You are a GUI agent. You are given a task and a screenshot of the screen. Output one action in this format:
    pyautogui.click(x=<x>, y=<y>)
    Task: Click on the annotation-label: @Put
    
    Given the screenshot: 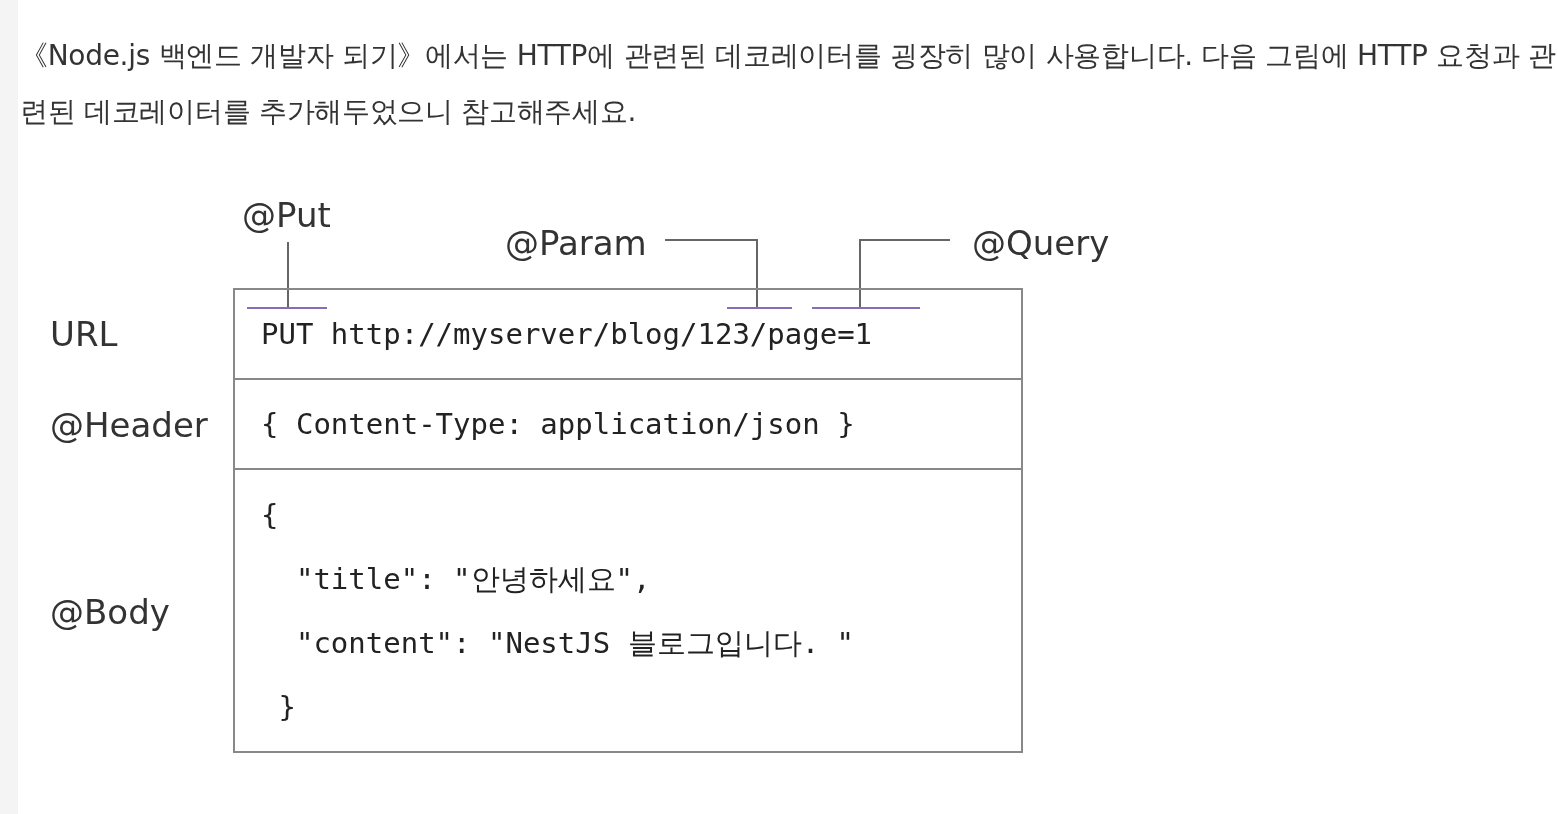 What is the action you would take?
    pyautogui.click(x=286, y=215)
    